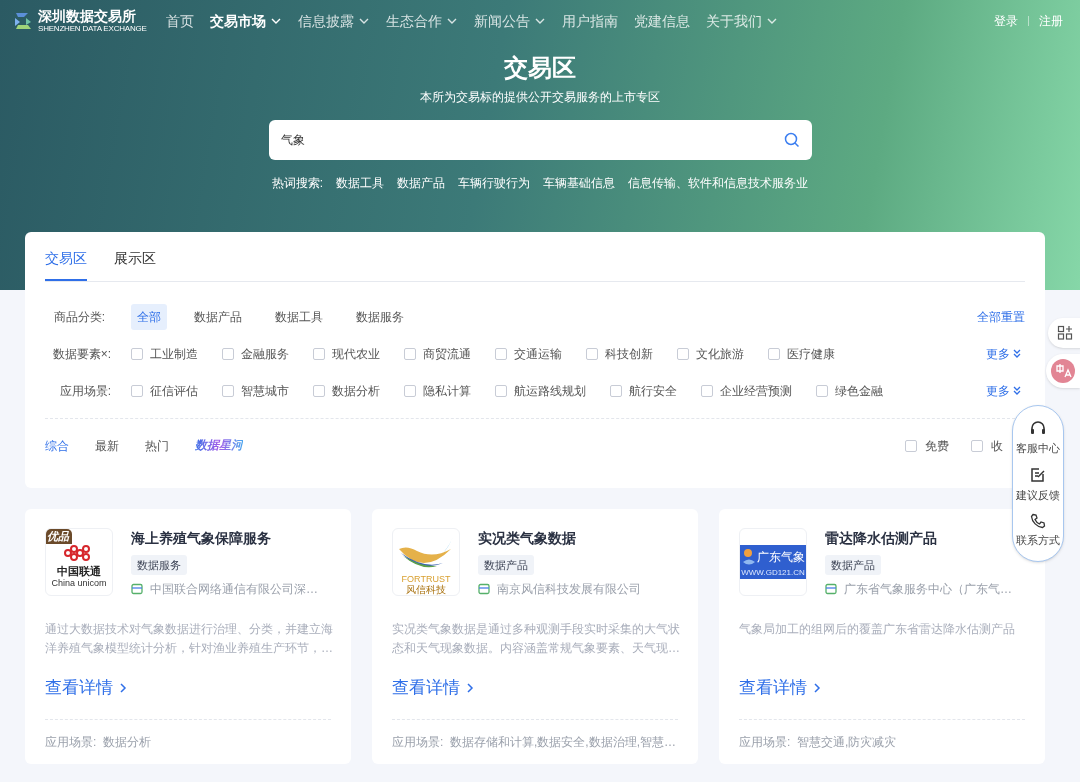 This screenshot has width=1080, height=782. I want to click on option-label: 文化旅游, so click(720, 354).